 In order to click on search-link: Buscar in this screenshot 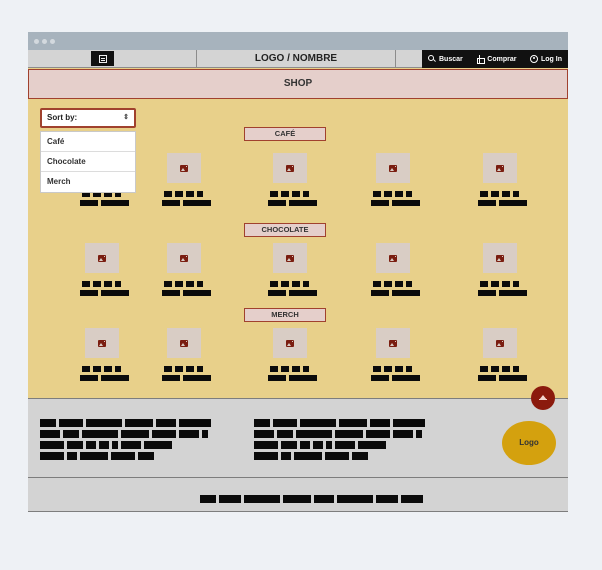, I will do `click(445, 59)`.